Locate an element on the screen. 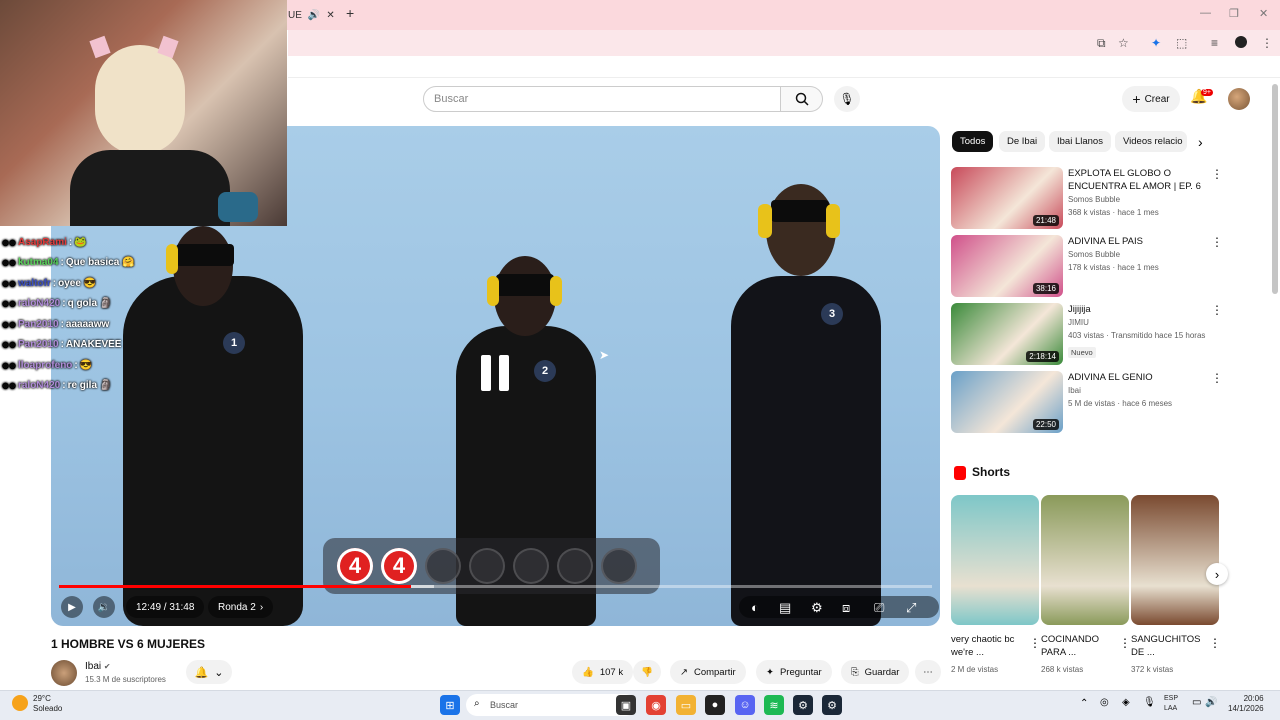  tray-chevron-up-icon: ⌃ is located at coordinates (1084, 703).